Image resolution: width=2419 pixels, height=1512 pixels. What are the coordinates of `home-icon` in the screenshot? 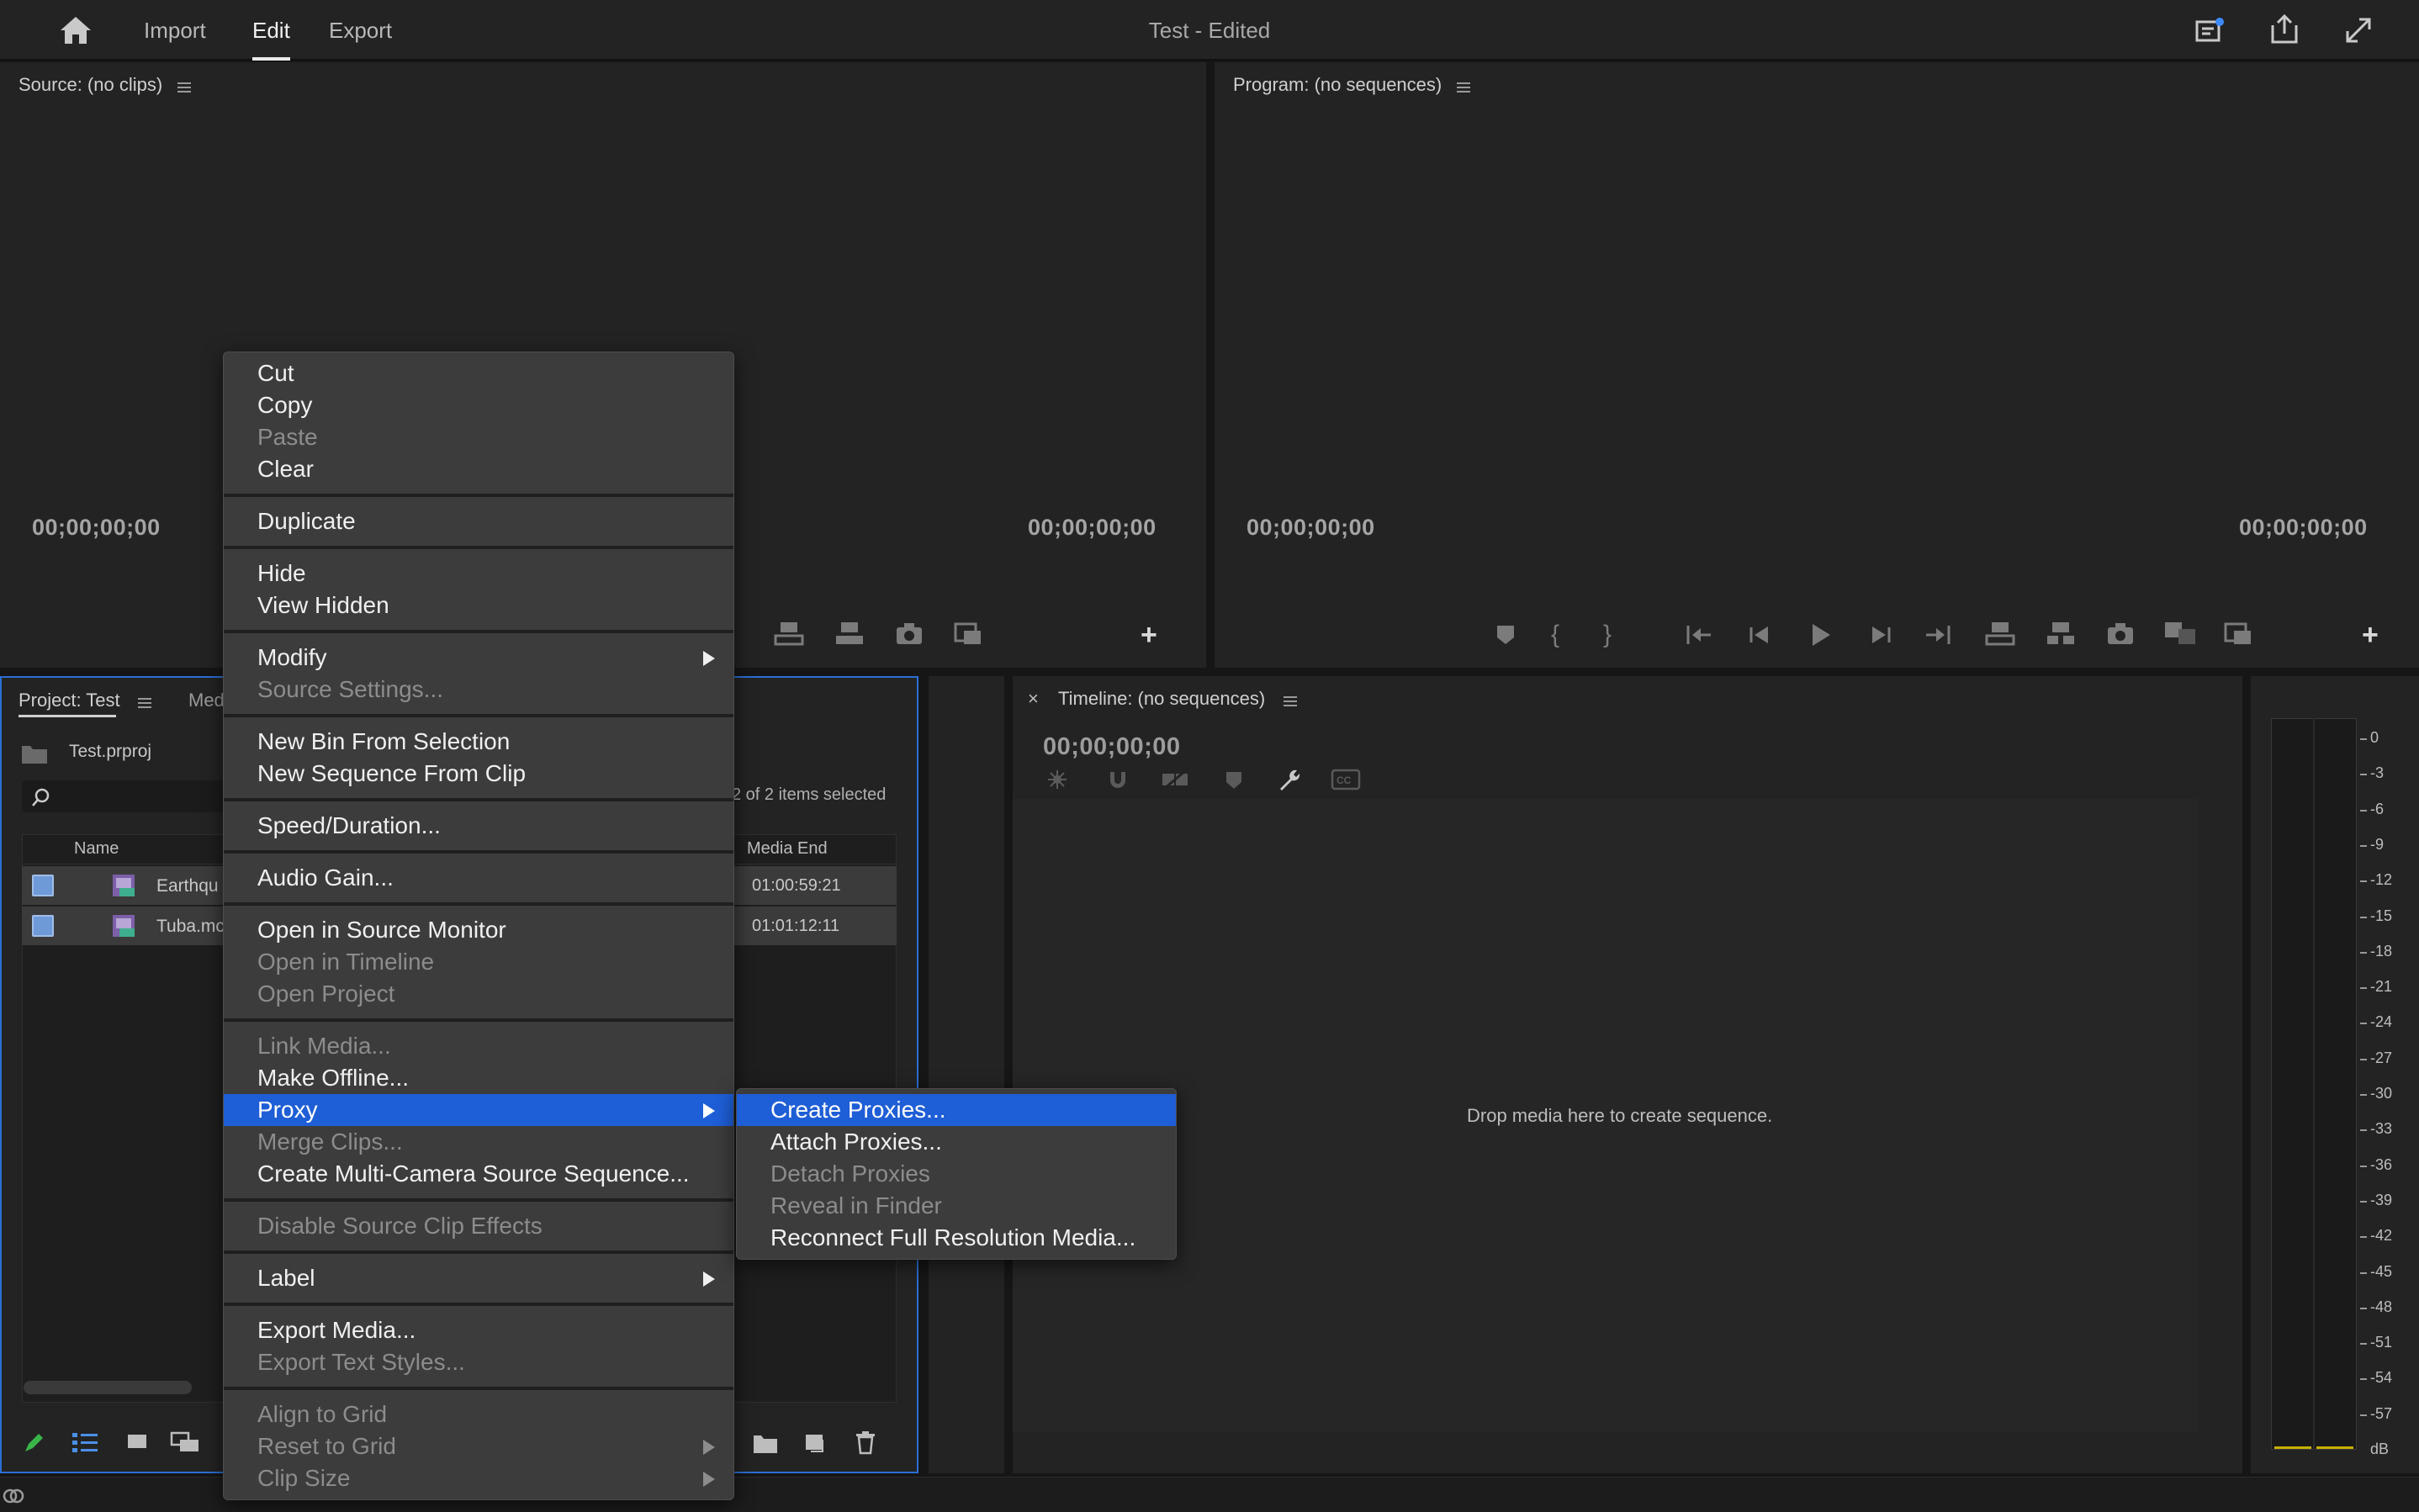 It's located at (76, 30).